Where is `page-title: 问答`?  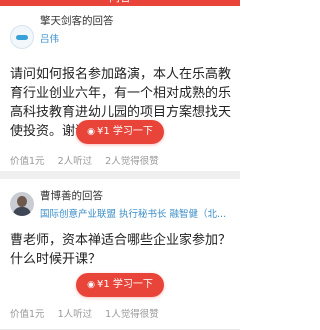
page-title: 问答 is located at coordinates (120, 2).